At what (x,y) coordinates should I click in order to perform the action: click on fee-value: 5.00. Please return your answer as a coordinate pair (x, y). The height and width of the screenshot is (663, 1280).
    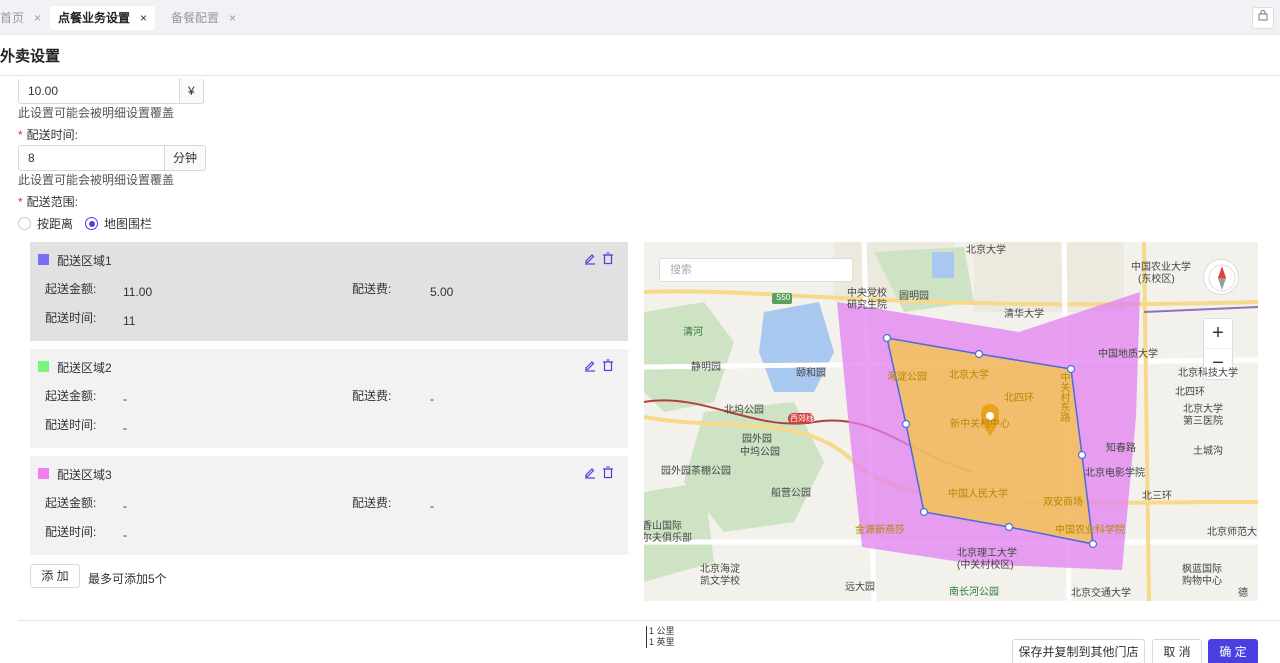
    Looking at the image, I should click on (442, 292).